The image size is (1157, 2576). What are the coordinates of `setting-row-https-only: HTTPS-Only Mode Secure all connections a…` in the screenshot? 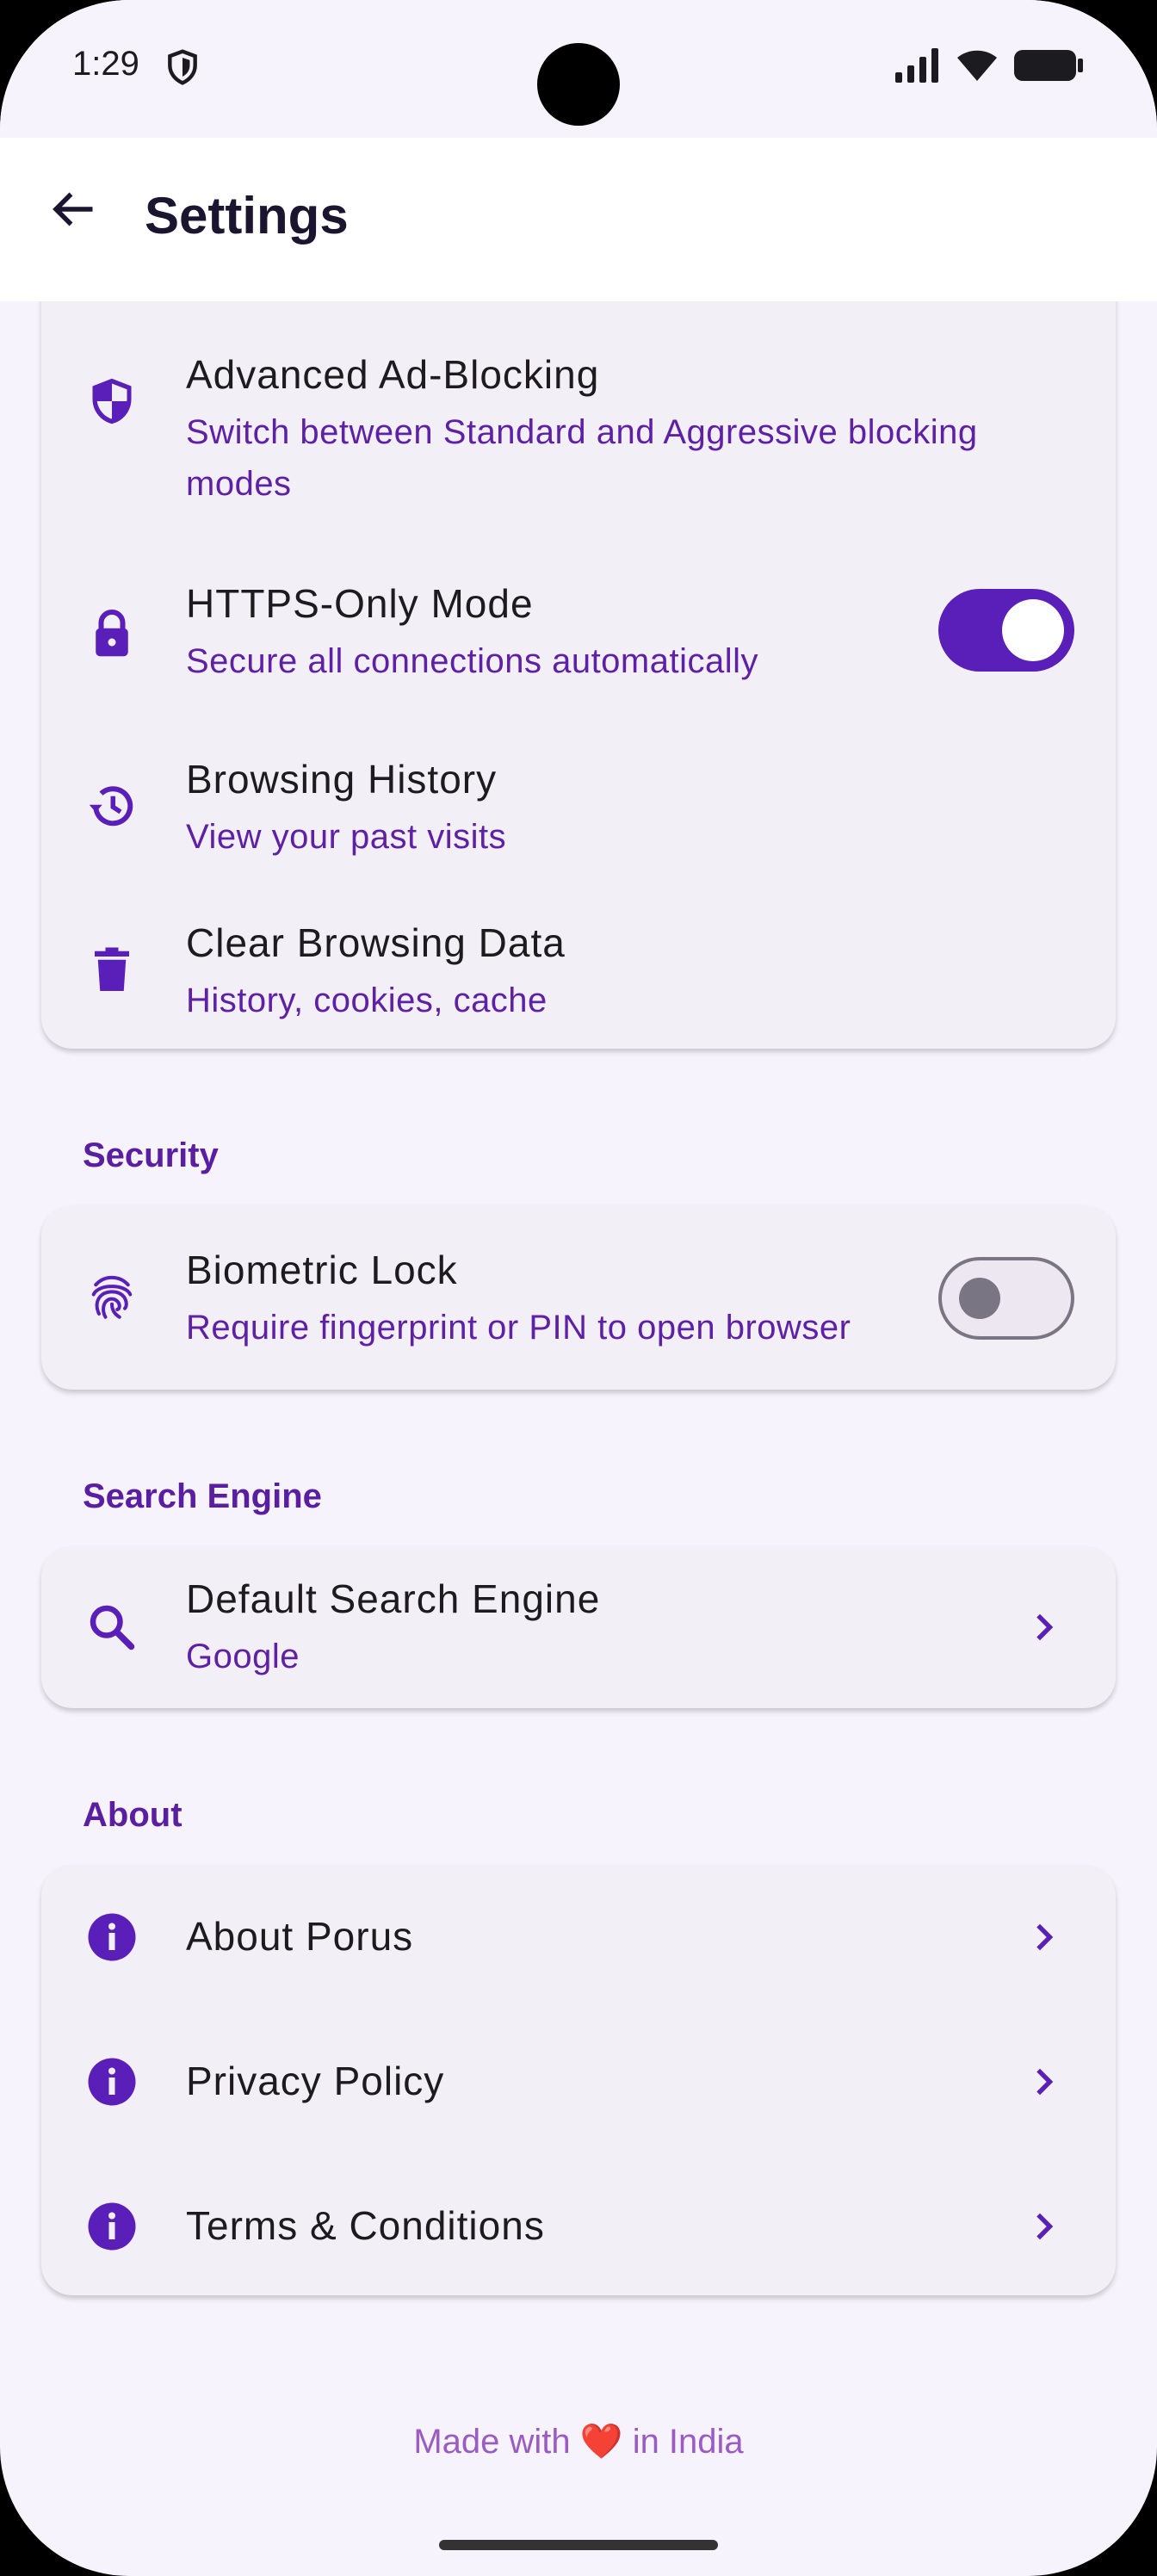 It's located at (579, 638).